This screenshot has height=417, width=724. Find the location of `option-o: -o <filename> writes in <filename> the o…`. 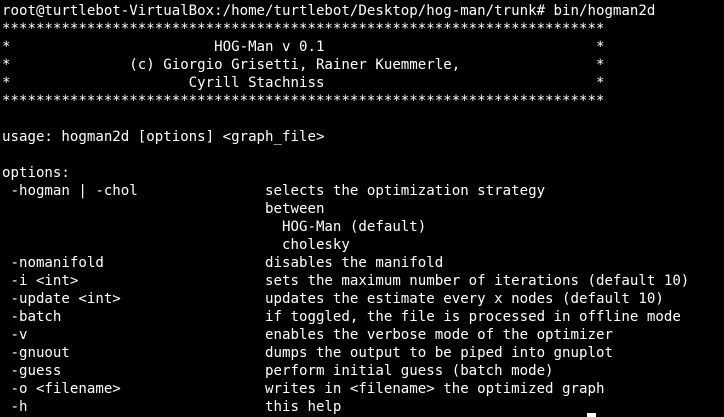

option-o: -o <filename> writes in <filename> the o… is located at coordinates (303, 389).